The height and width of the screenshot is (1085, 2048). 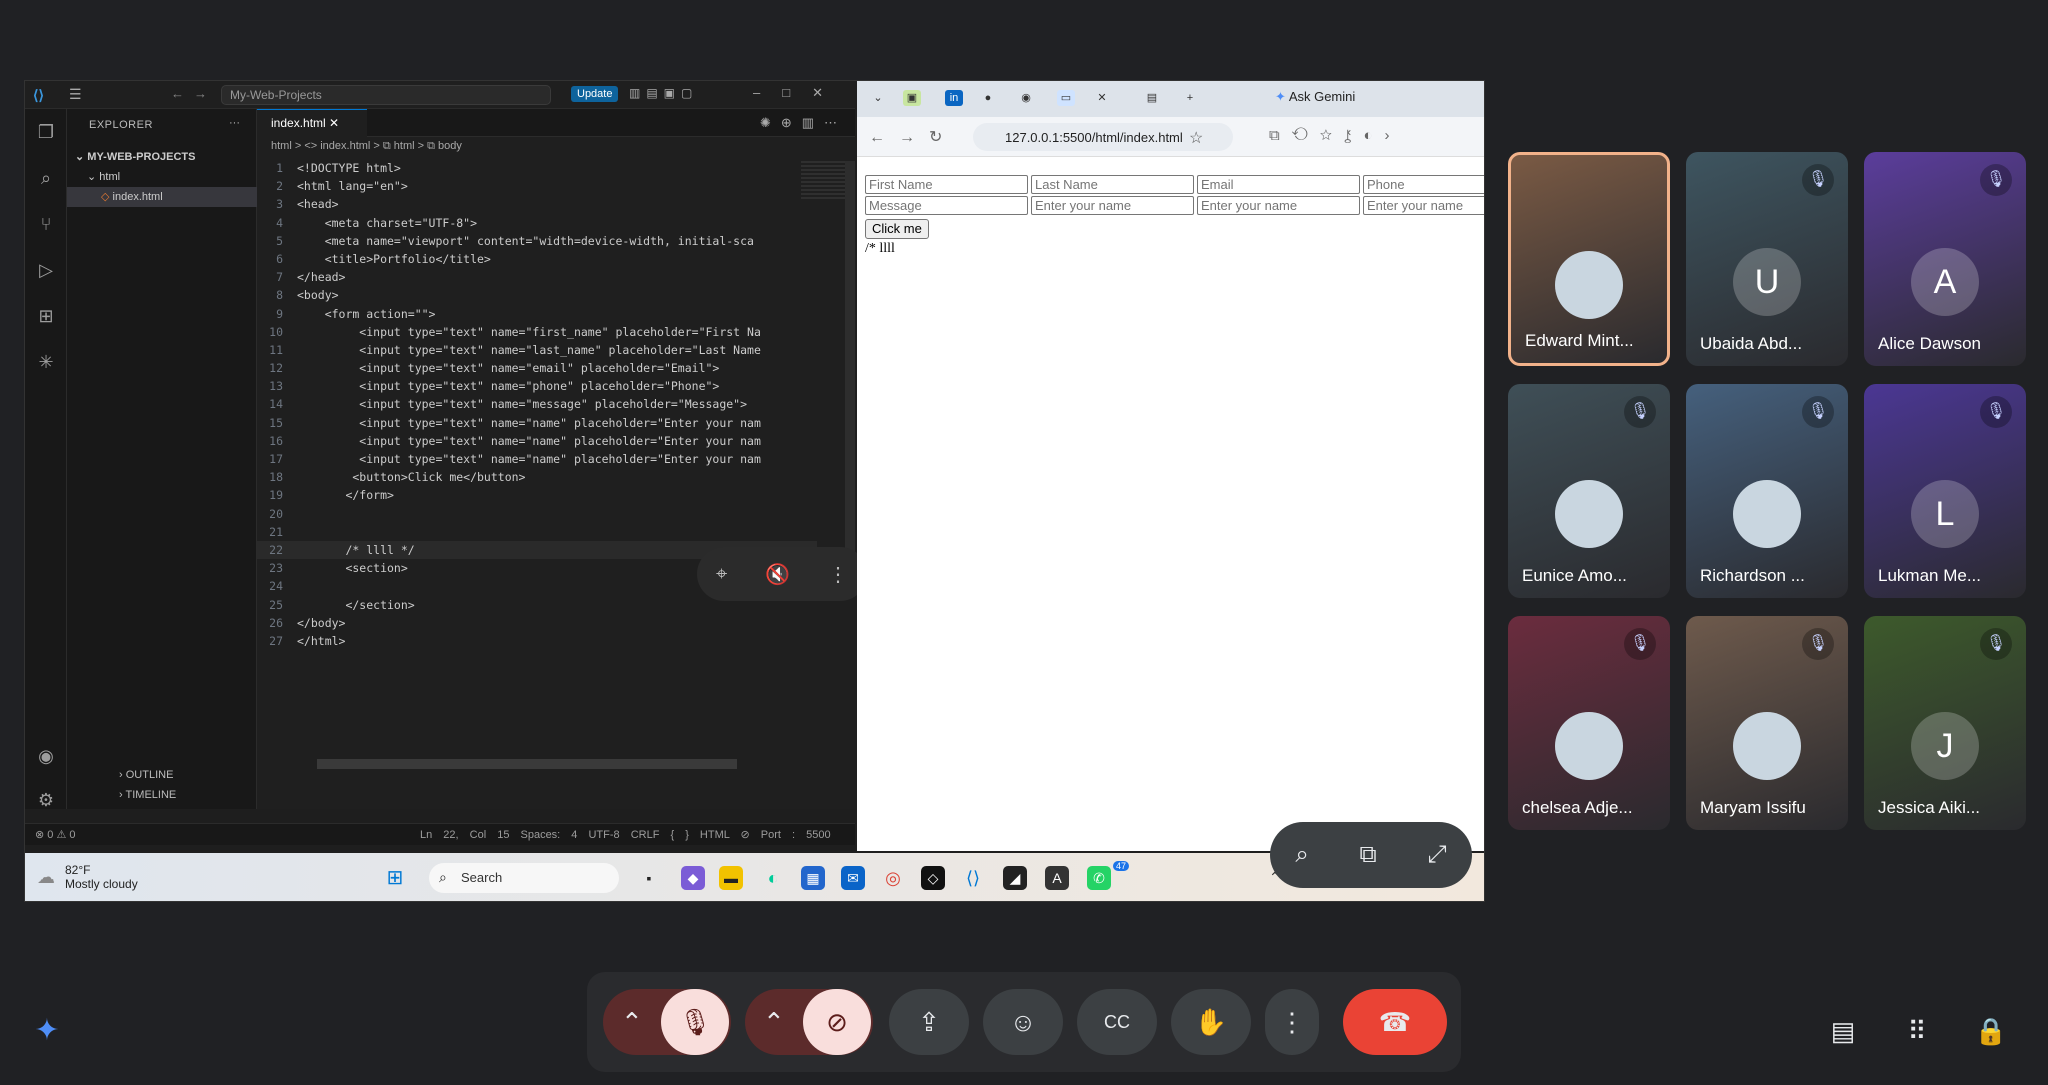 What do you see at coordinates (1589, 723) in the screenshot?
I see `participant-tile: chelsea Adje... 🎙` at bounding box center [1589, 723].